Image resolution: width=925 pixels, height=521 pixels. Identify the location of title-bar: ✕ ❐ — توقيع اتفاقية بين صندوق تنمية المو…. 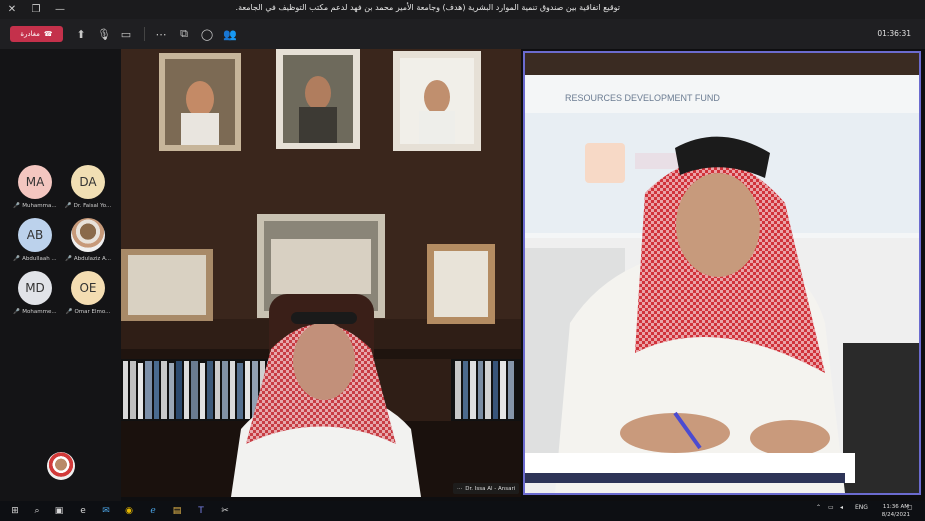
(462, 9).